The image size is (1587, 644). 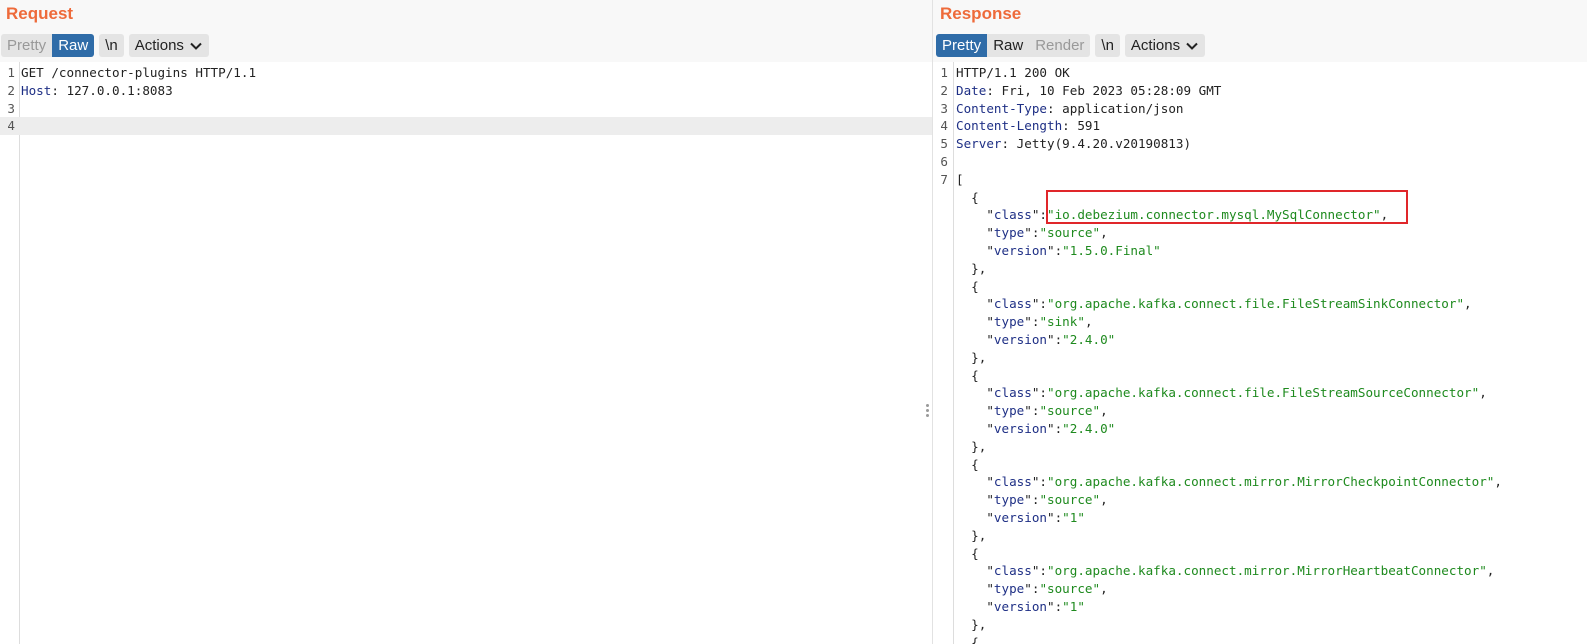 I want to click on request-header: Request Pretty Raw \n Actions, so click(x=466, y=31).